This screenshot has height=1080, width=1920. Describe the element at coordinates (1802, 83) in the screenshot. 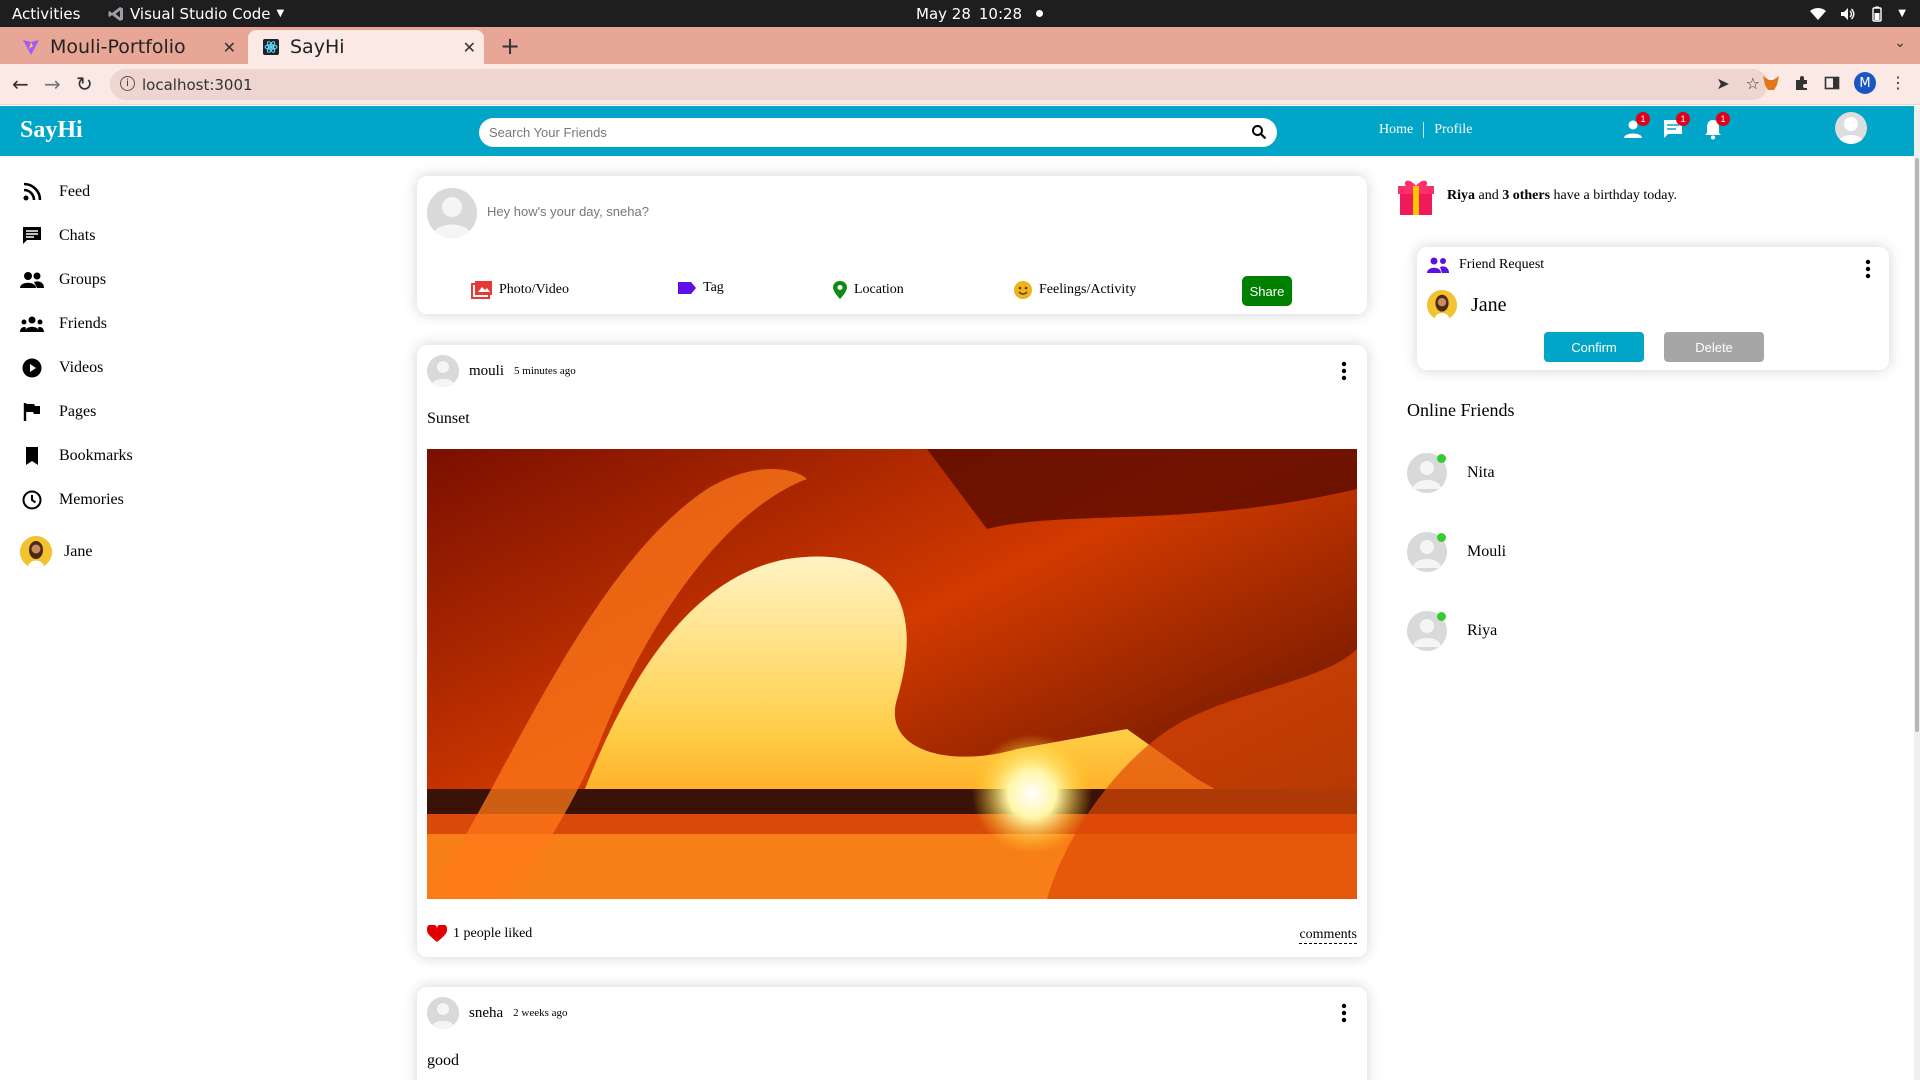

I see `puzzle-icon` at that location.